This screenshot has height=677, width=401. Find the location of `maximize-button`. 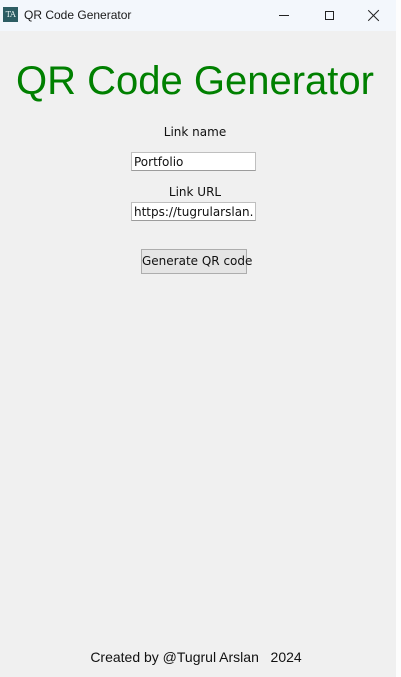

maximize-button is located at coordinates (329, 15).